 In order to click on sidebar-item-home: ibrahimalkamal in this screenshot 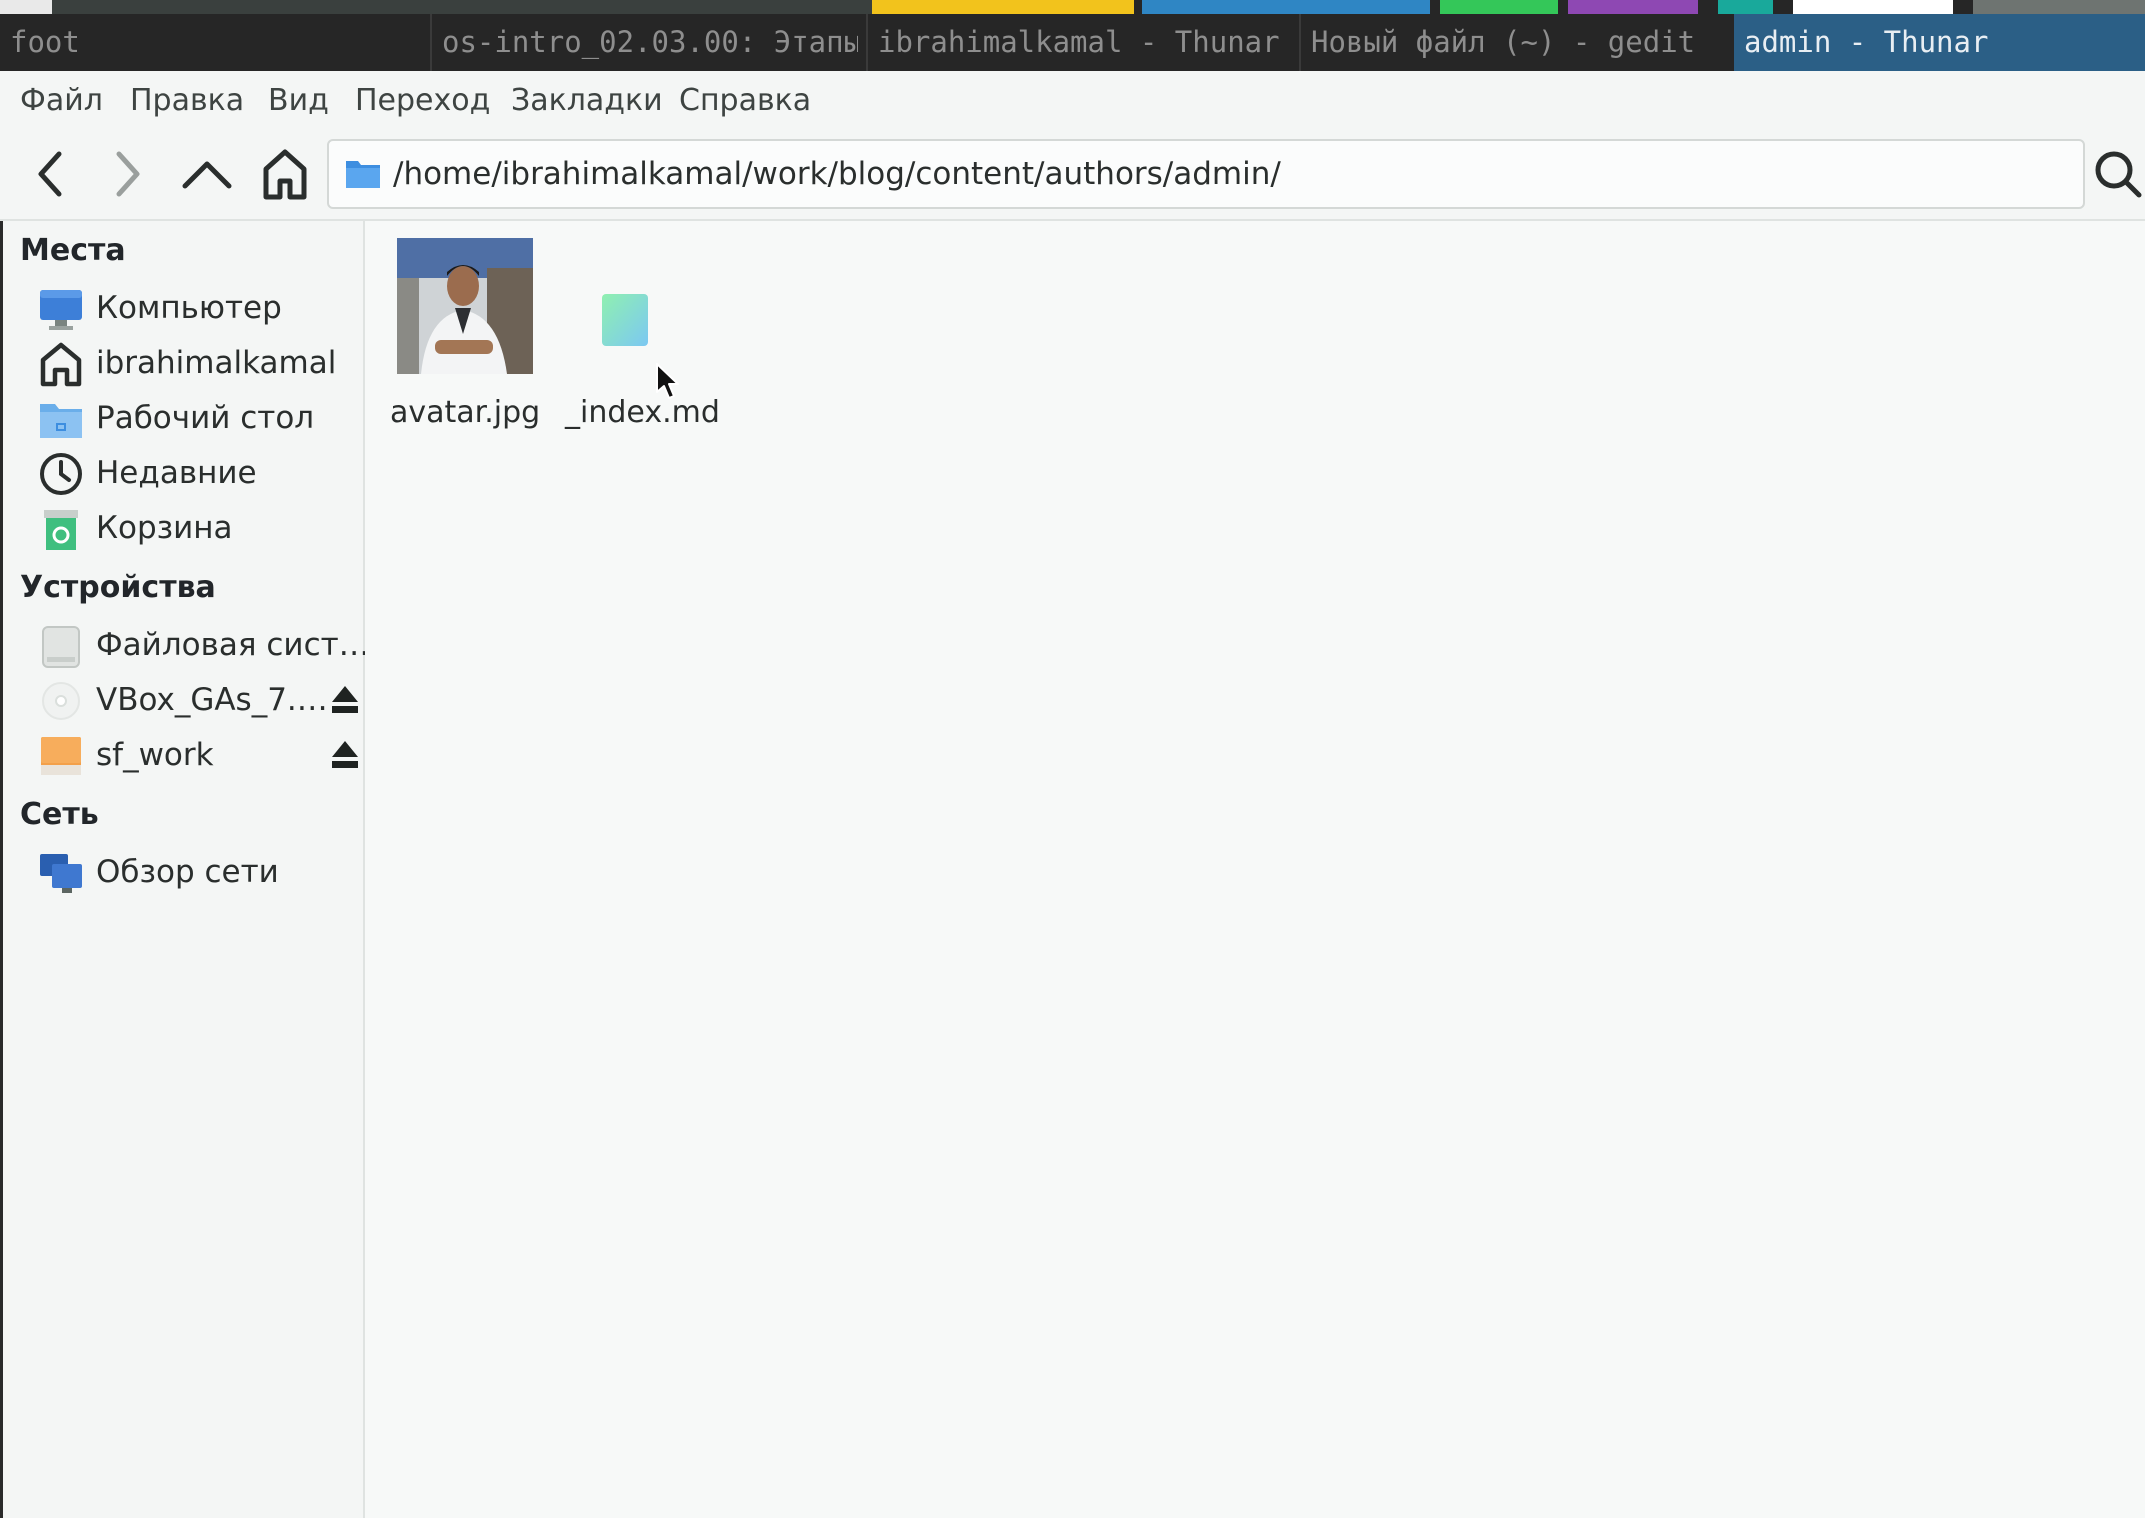, I will do `click(200, 363)`.